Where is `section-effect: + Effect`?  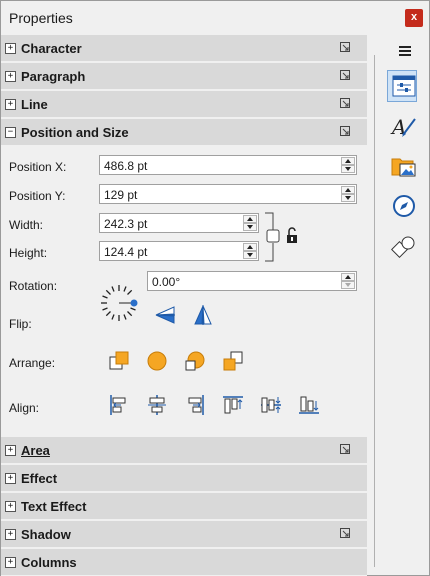
section-effect: + Effect is located at coordinates (184, 478).